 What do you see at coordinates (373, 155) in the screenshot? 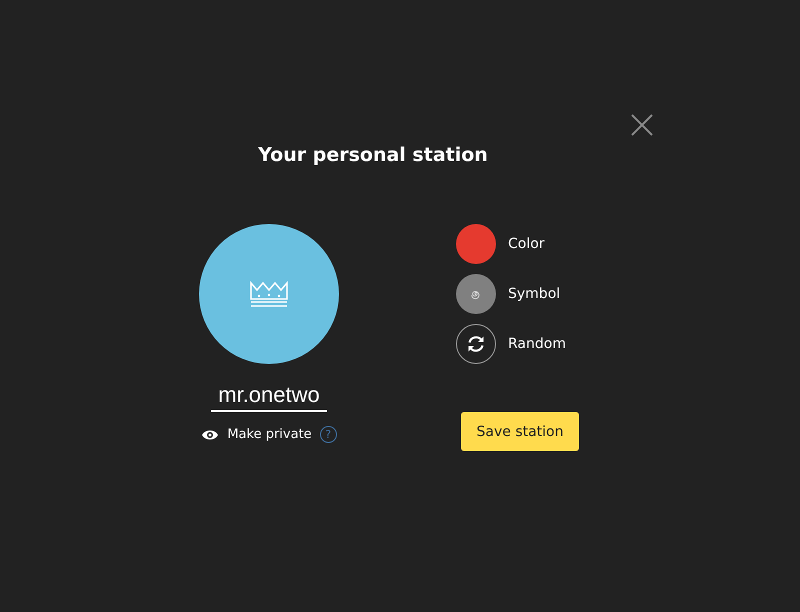
I see `dialog-title: Your personal station` at bounding box center [373, 155].